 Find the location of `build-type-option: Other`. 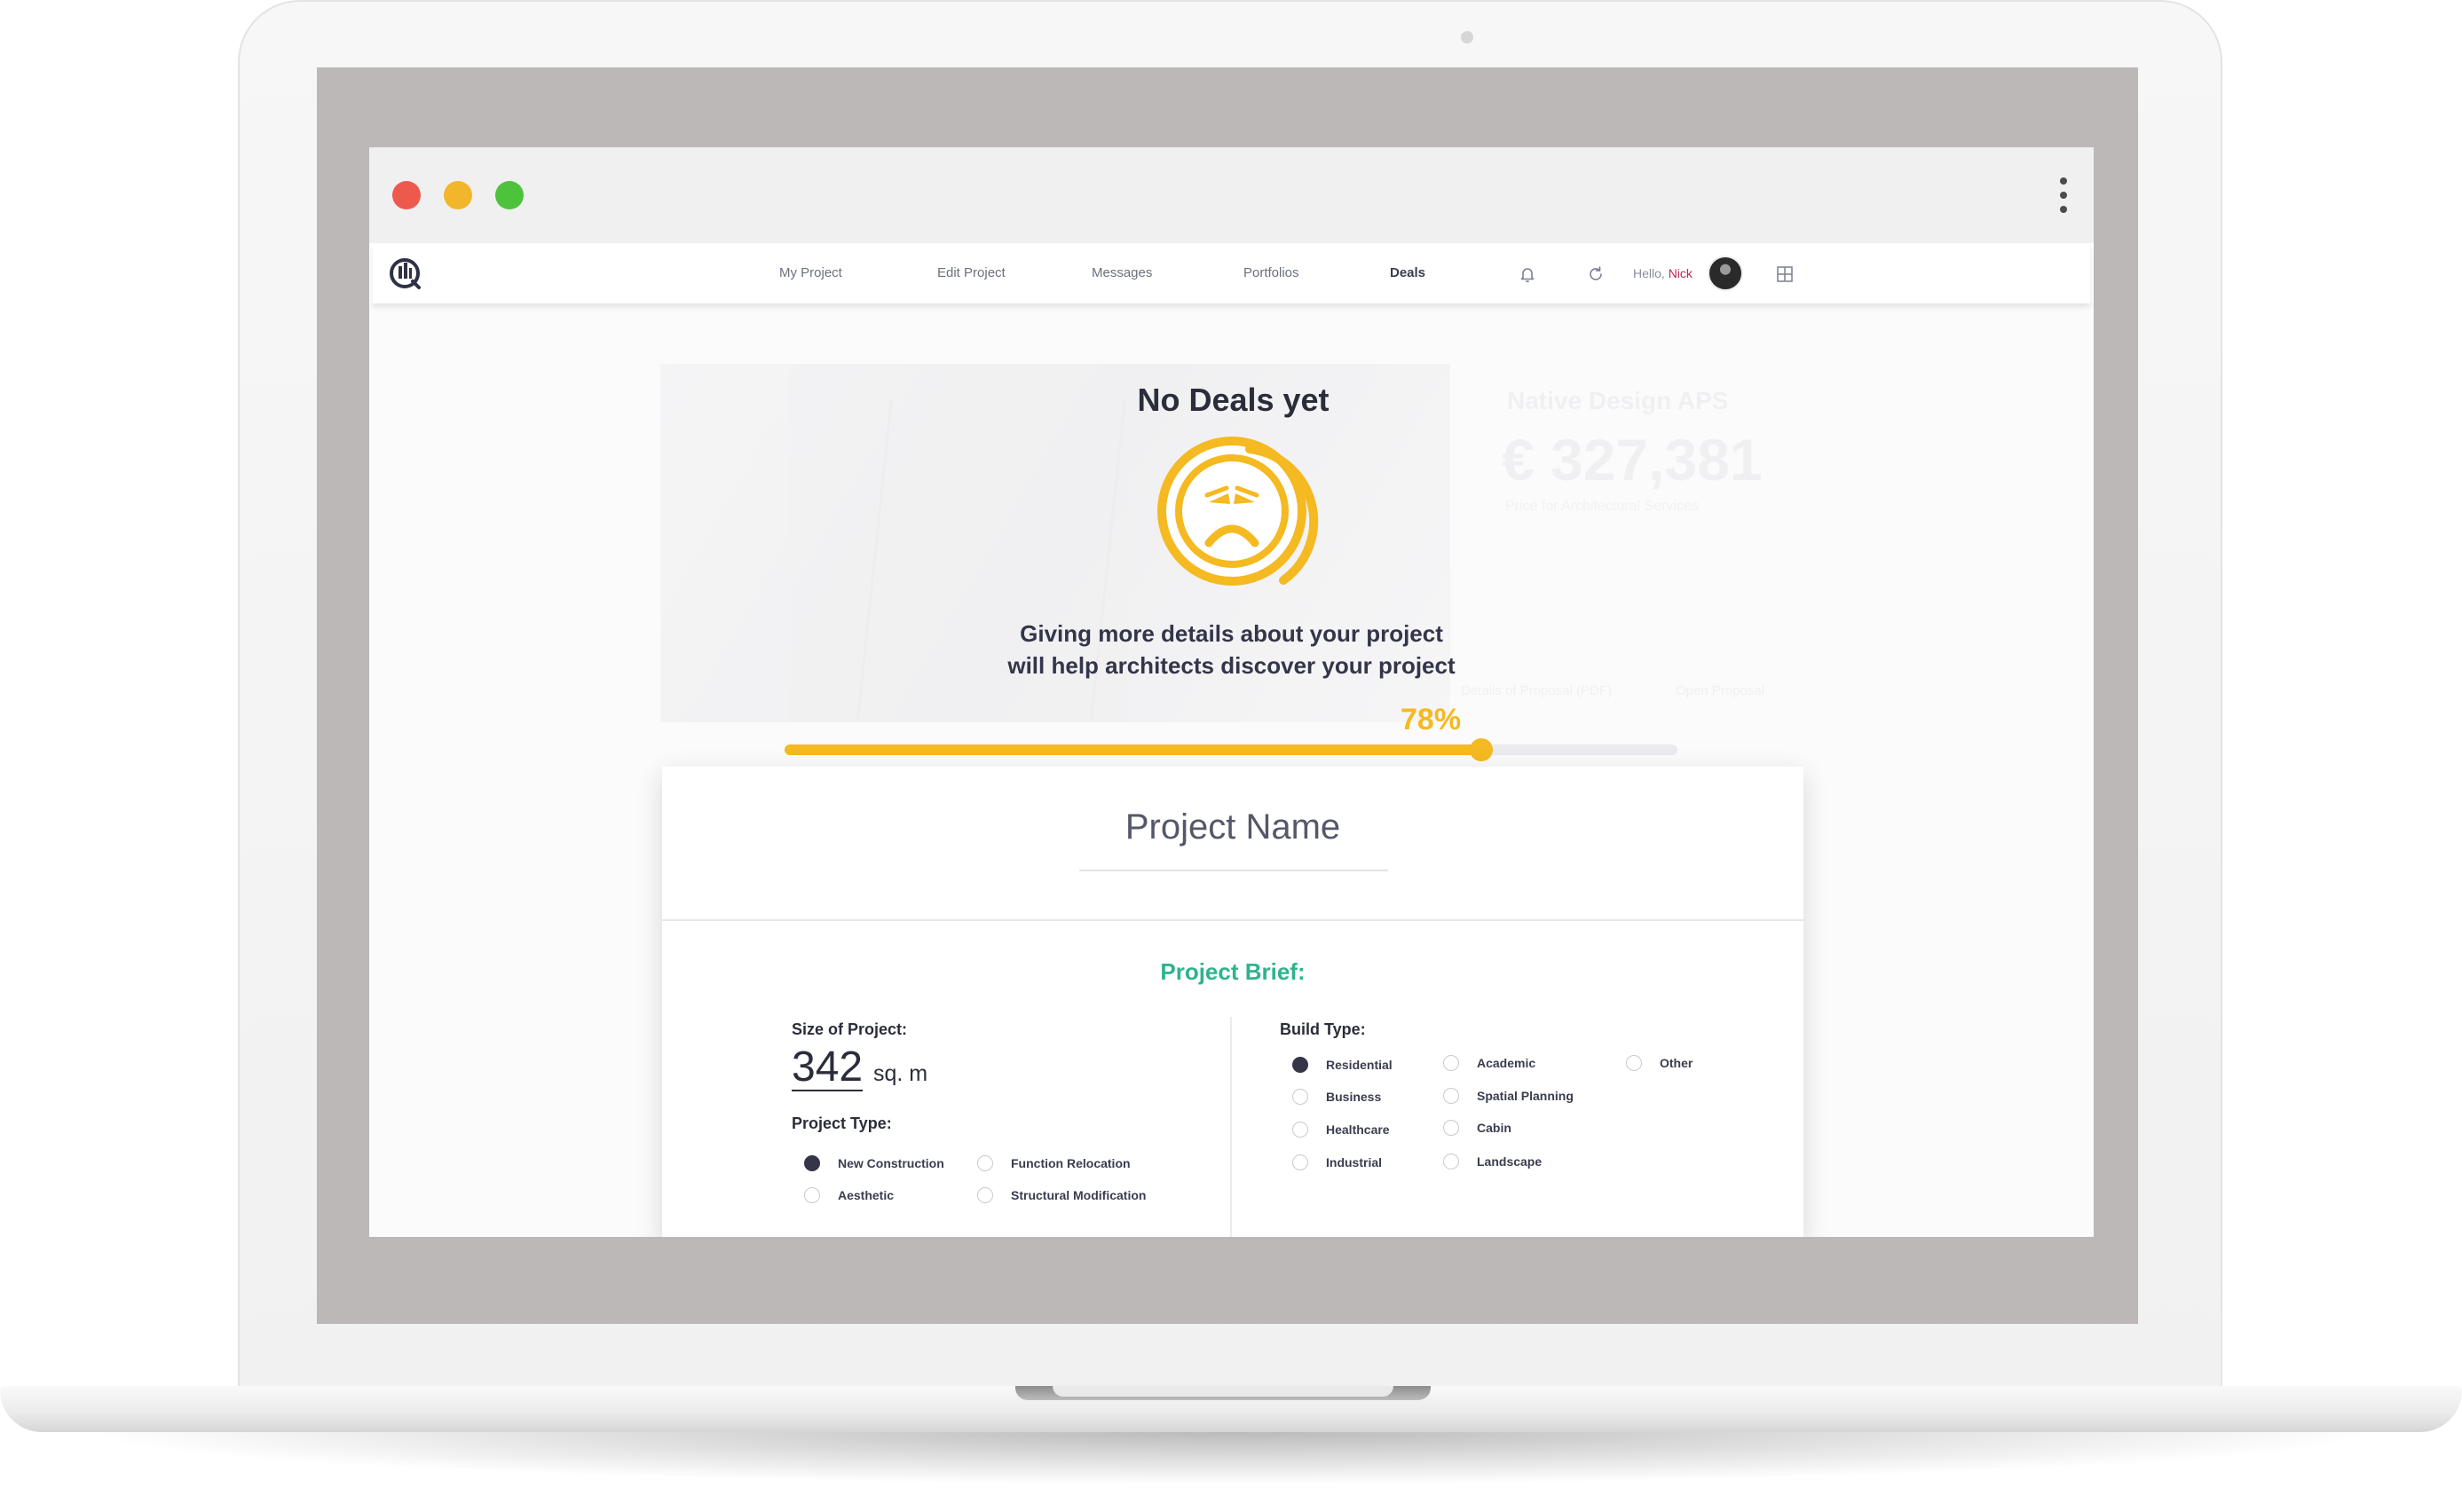

build-type-option: Other is located at coordinates (1659, 1063).